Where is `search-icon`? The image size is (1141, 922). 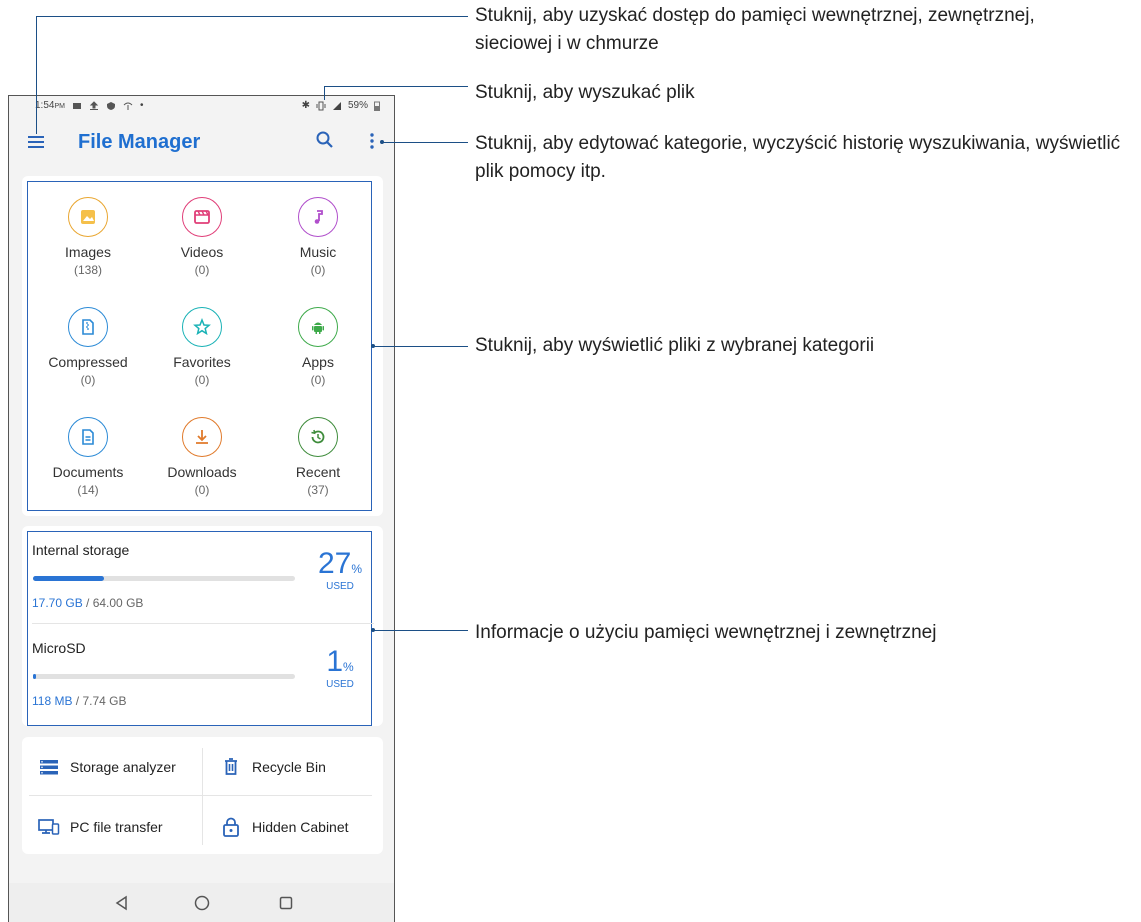
search-icon is located at coordinates (325, 140).